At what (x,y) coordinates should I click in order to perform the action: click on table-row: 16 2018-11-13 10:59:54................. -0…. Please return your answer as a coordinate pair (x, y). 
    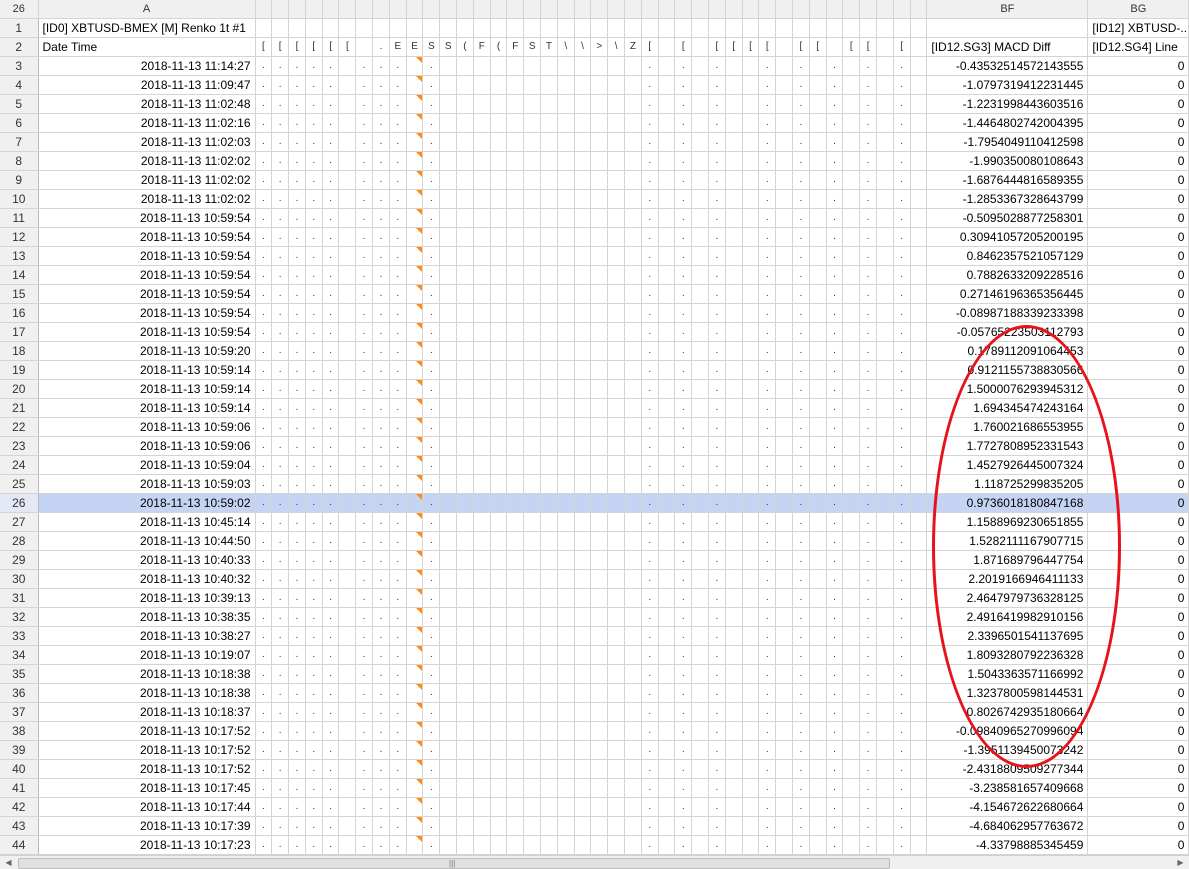
    Looking at the image, I should click on (594, 313).